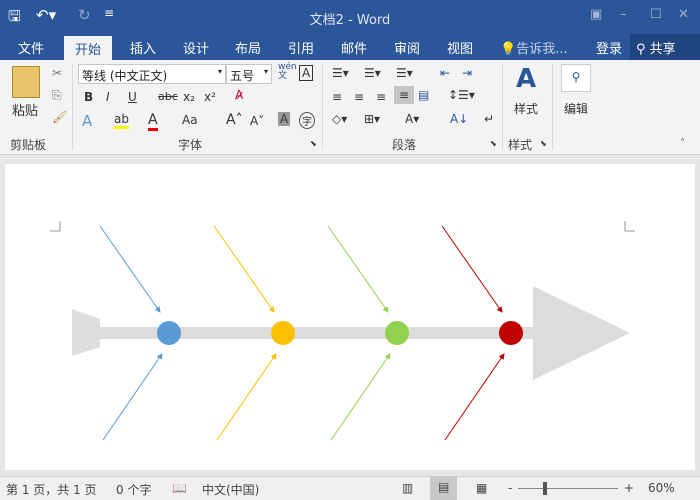  I want to click on distributed-icon: ▤, so click(423, 95).